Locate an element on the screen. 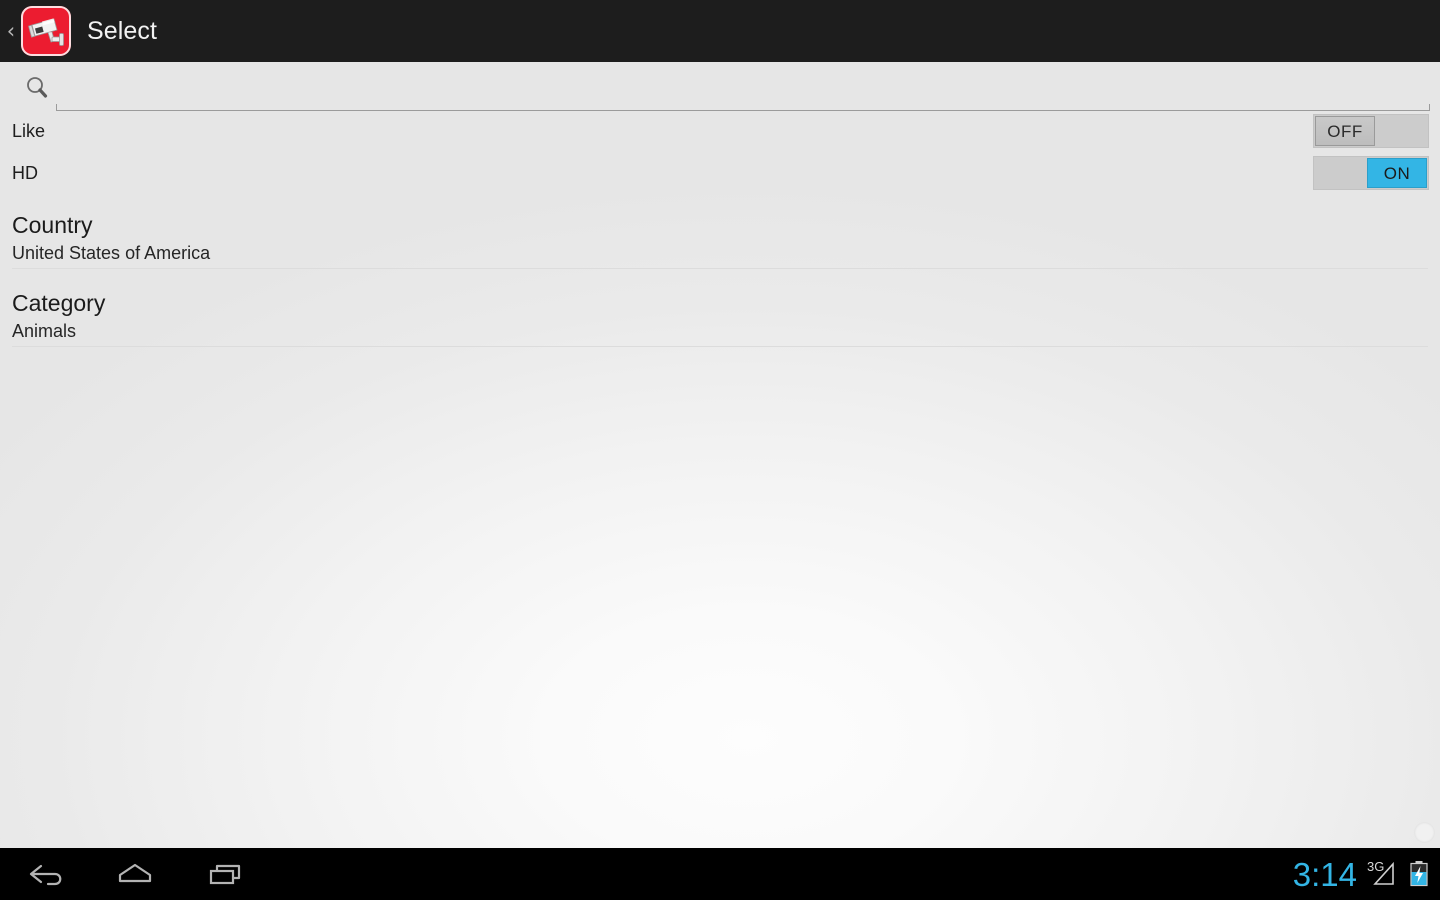 The image size is (1440, 900). setting-value-country: United States of America is located at coordinates (111, 253).